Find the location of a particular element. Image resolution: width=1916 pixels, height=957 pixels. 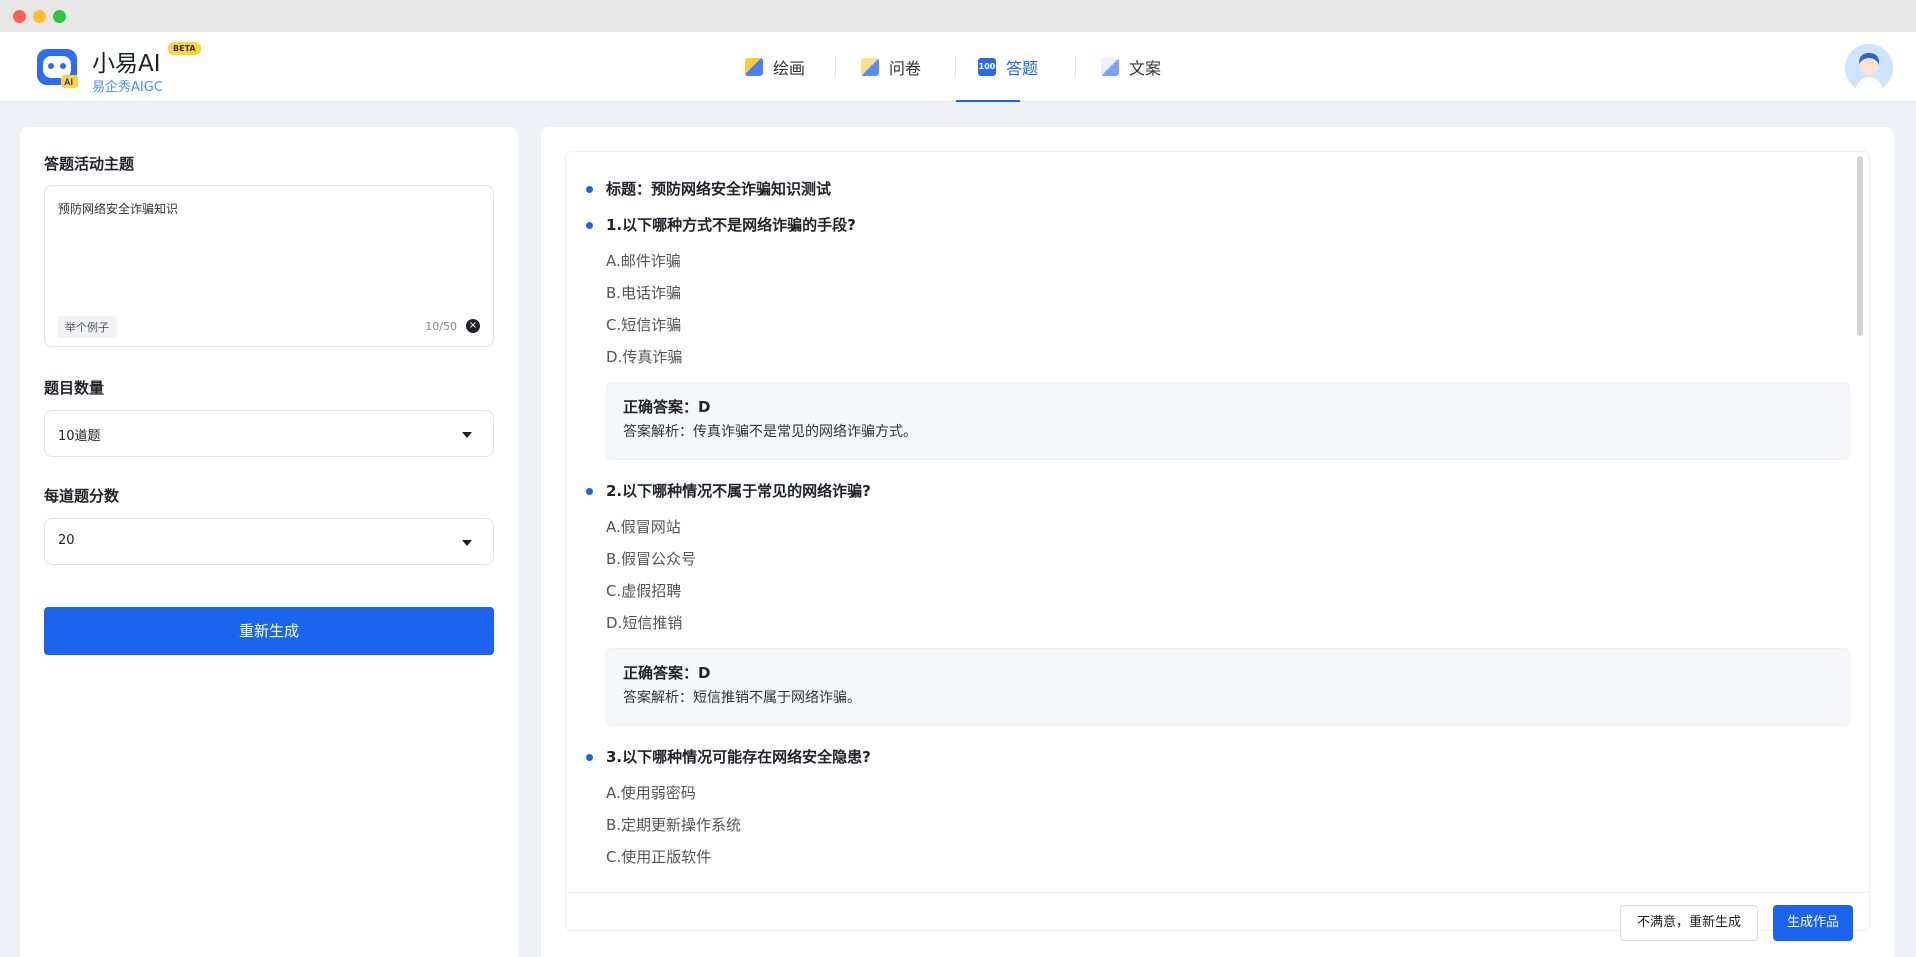

tab-survey-label: 问卷 is located at coordinates (905, 68).